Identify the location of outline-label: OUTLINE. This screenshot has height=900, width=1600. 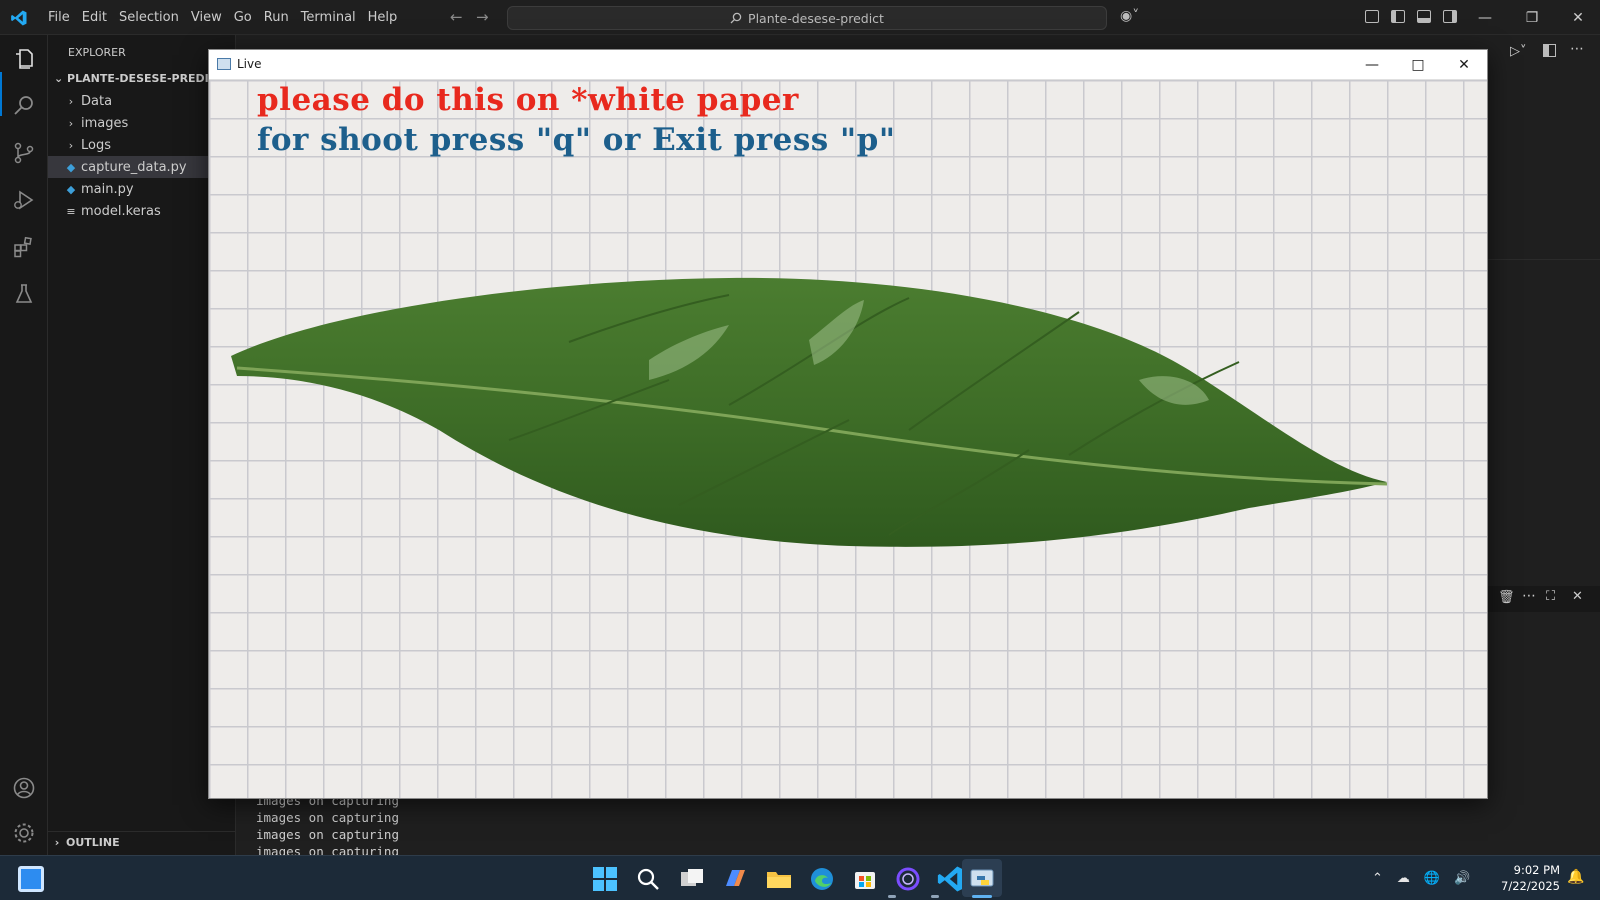
(93, 842).